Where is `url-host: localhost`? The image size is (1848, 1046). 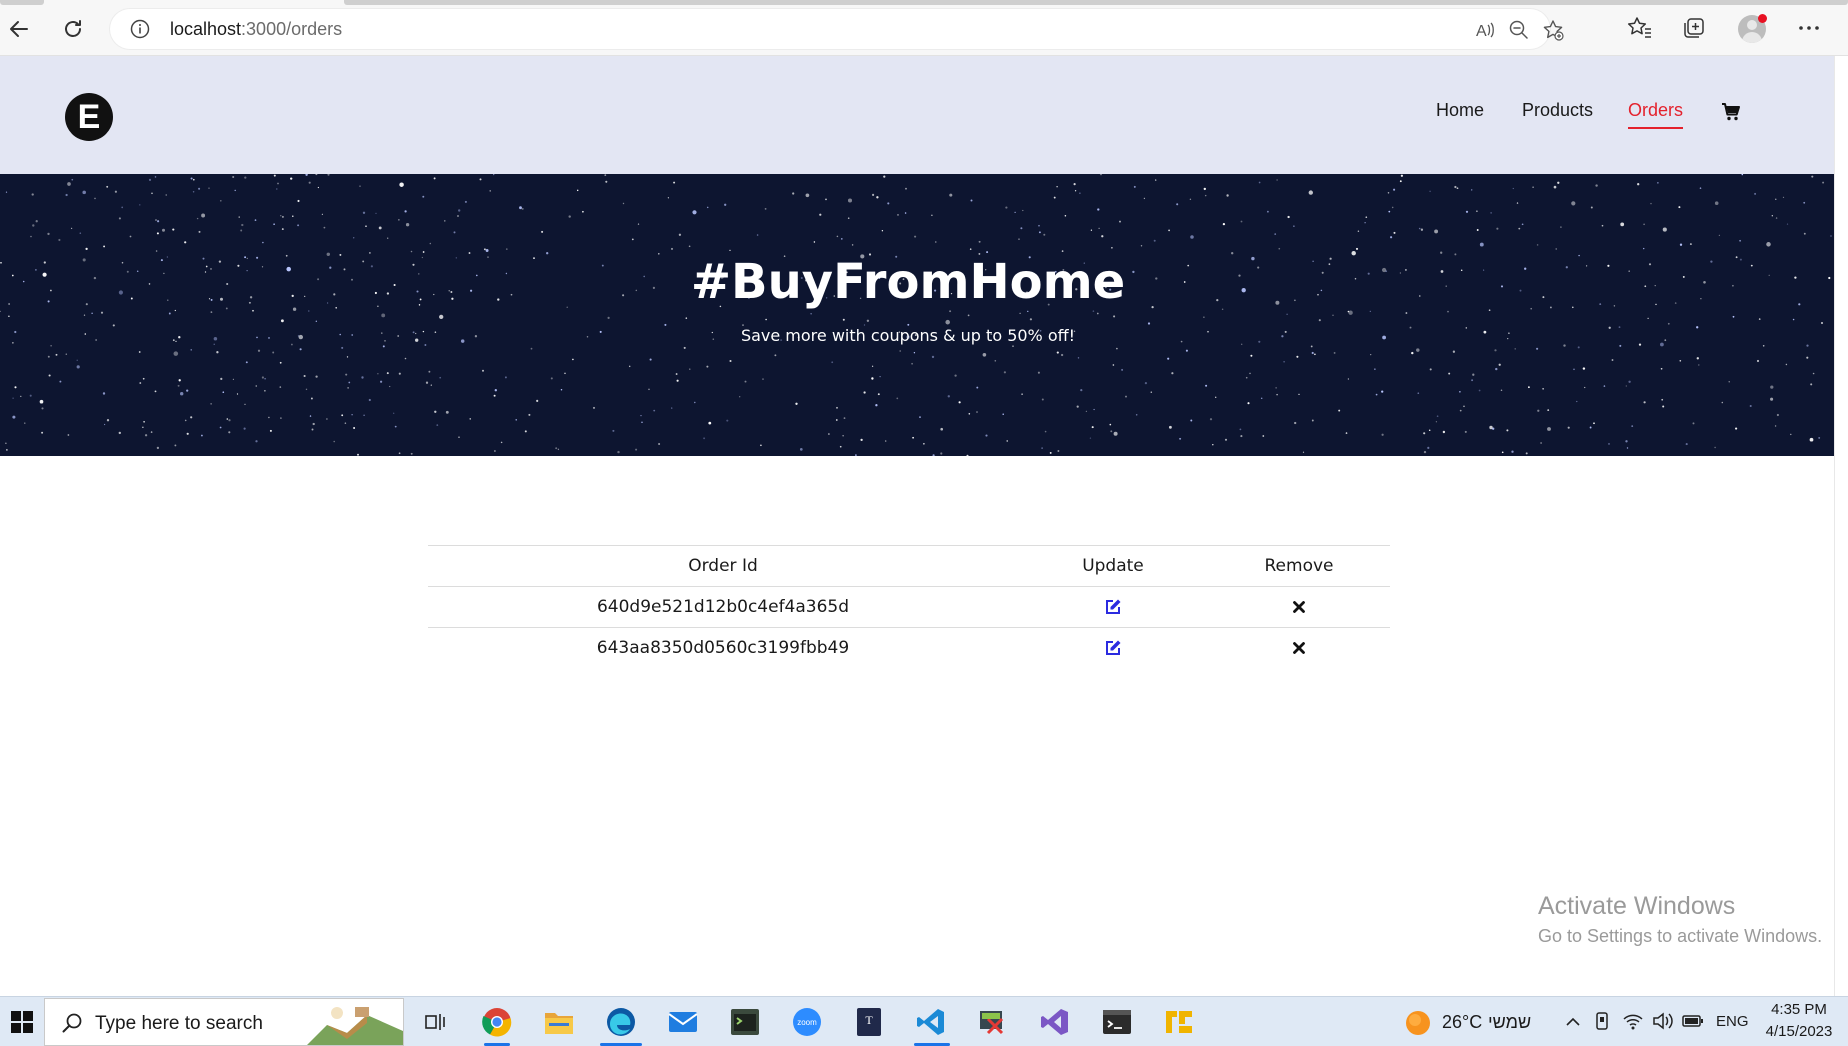 url-host: localhost is located at coordinates (206, 29).